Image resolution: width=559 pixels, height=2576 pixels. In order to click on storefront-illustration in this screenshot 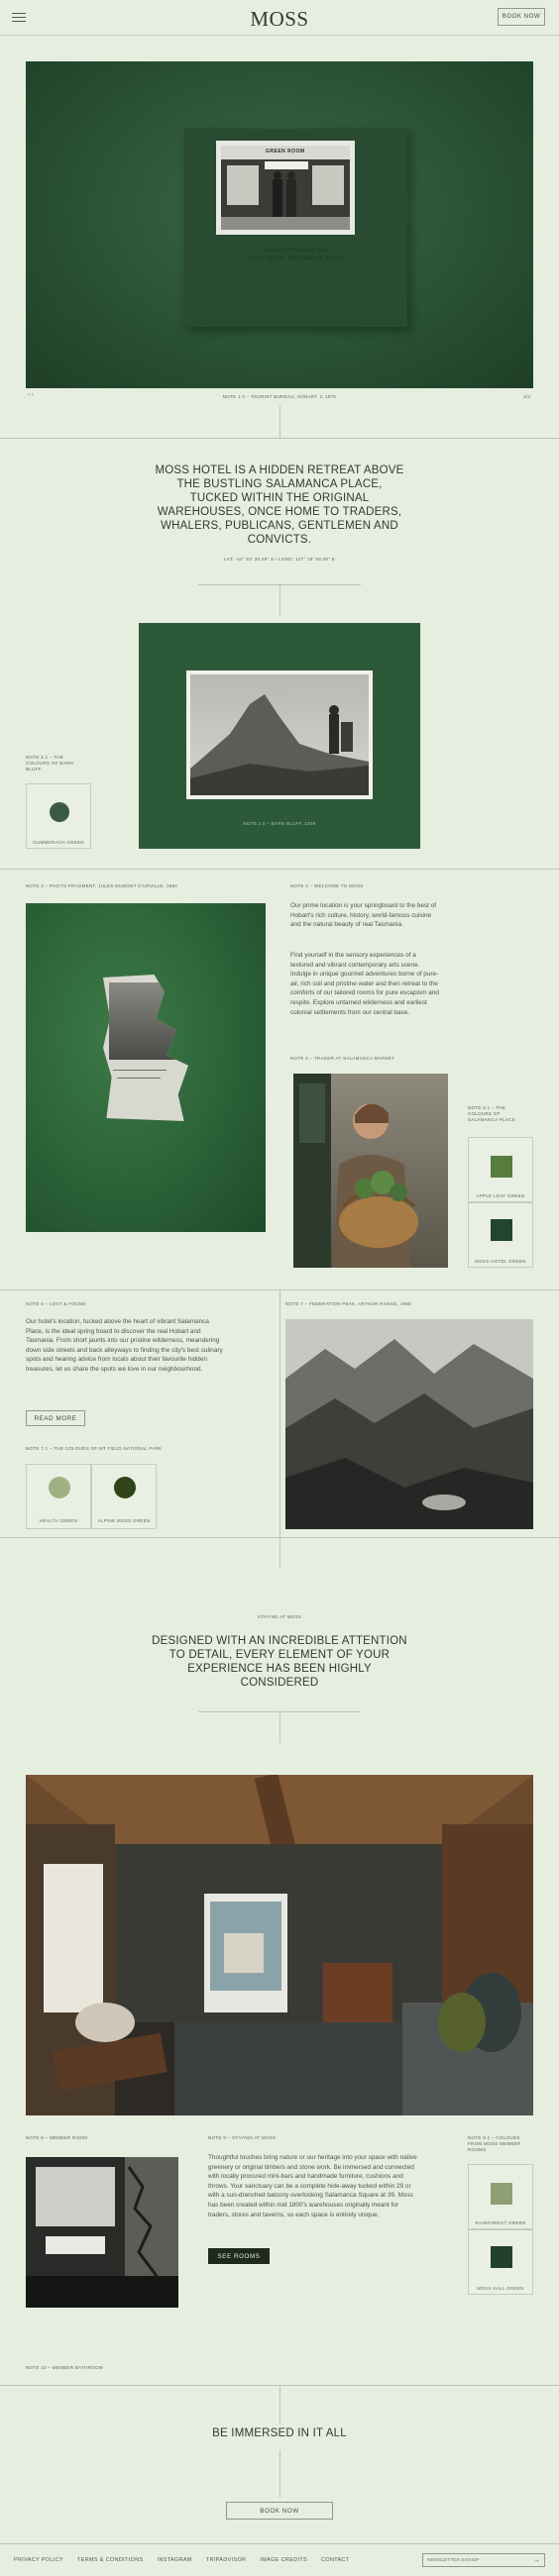, I will do `click(285, 188)`.